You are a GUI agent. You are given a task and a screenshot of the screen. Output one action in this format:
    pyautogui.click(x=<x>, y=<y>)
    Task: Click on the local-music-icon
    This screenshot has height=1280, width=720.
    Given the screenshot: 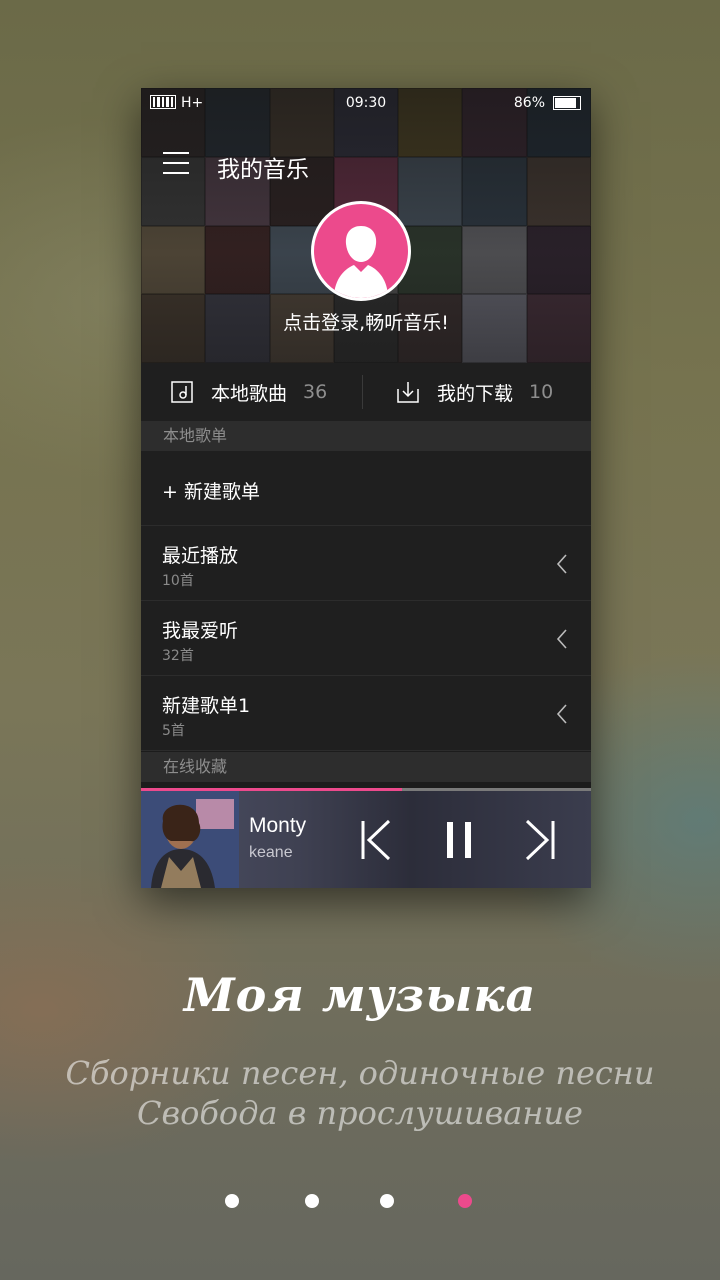 What is the action you would take?
    pyautogui.click(x=182, y=392)
    